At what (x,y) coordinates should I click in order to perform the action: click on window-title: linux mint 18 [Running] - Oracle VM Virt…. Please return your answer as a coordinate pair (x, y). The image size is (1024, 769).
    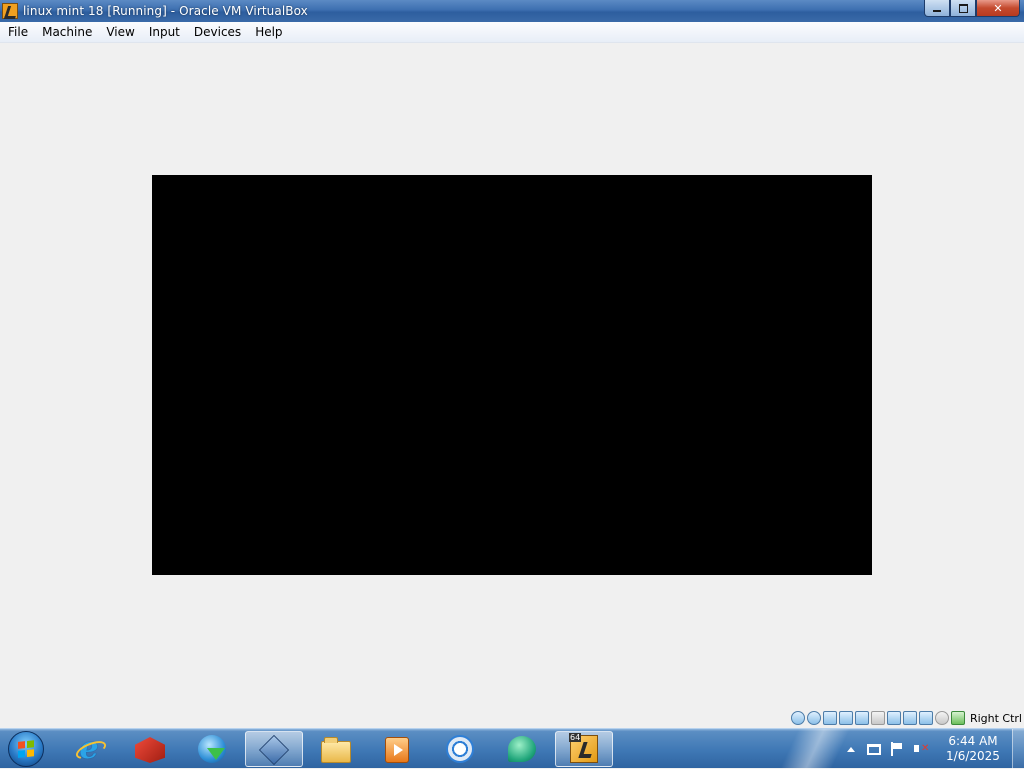
    Looking at the image, I should click on (165, 11).